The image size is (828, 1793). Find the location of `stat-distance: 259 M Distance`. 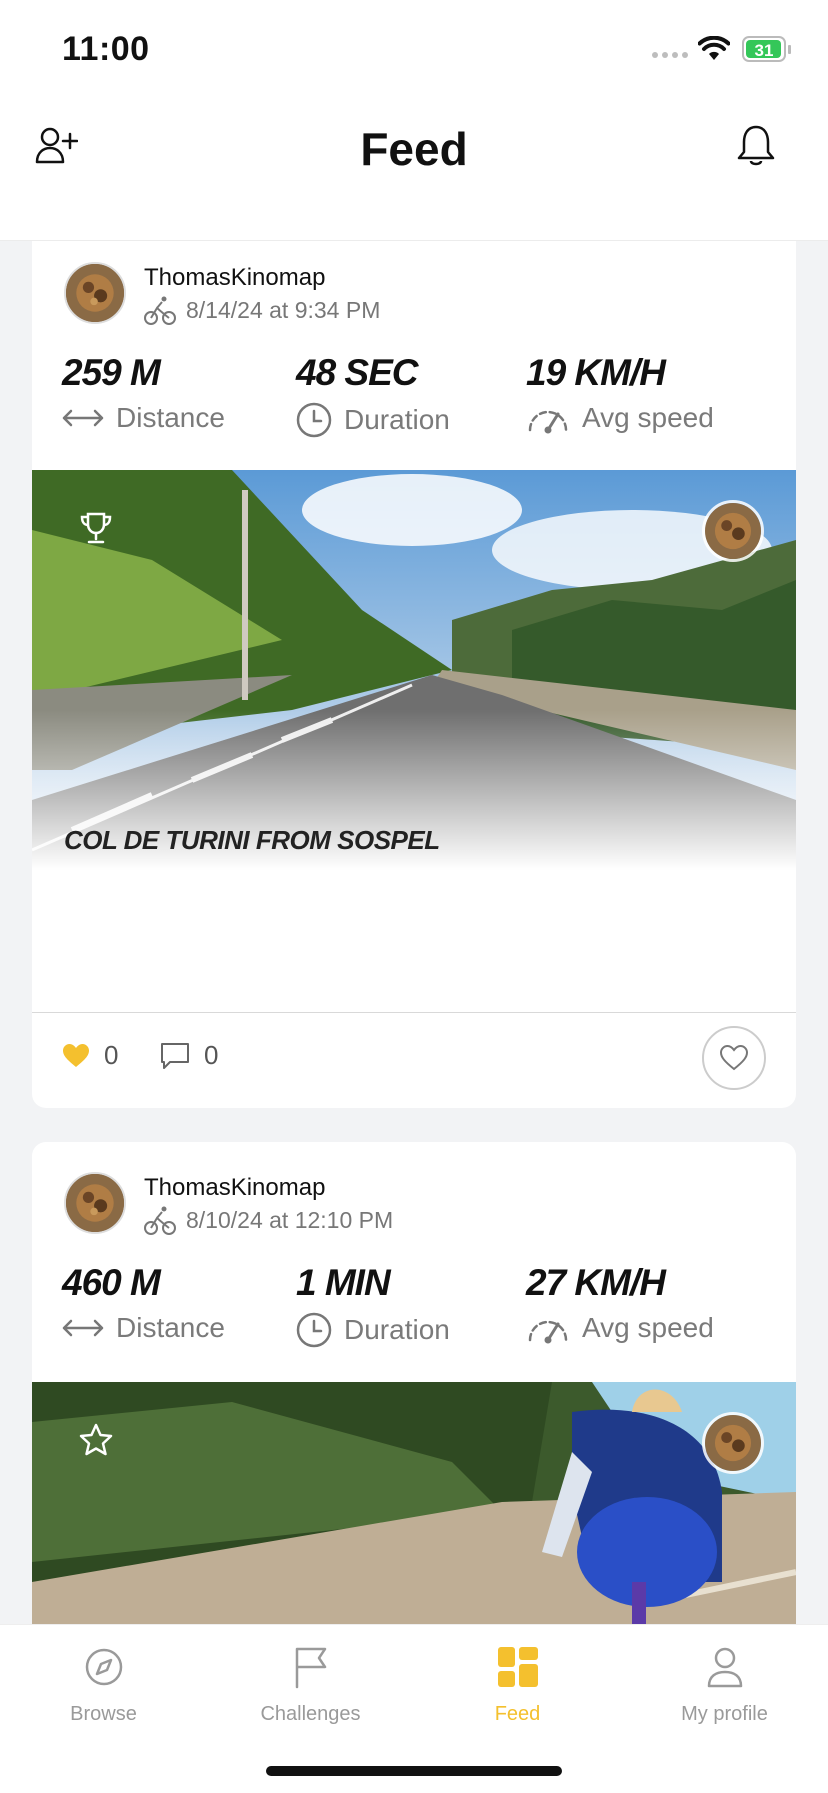

stat-distance: 259 M Distance is located at coordinates (143, 393).